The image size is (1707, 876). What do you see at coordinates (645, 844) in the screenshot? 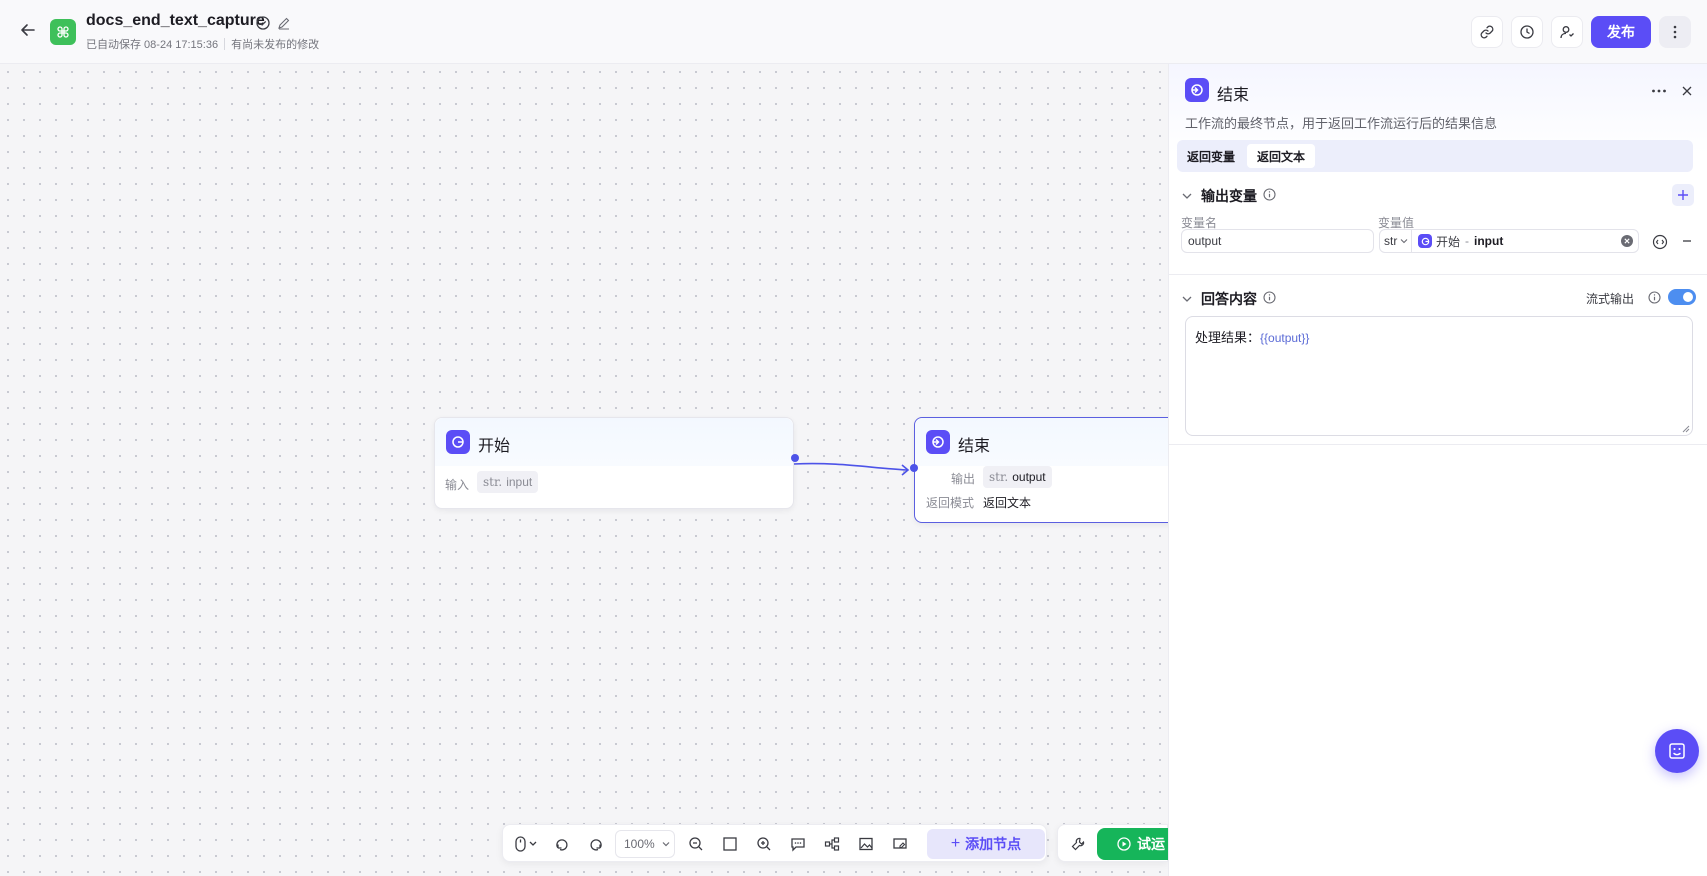
I see `zoom-select: 100%` at bounding box center [645, 844].